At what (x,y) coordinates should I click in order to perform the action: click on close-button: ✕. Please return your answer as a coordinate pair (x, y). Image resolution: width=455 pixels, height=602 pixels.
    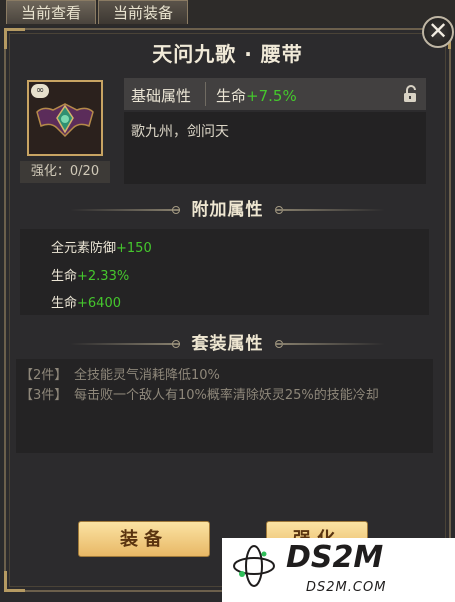
    Looking at the image, I should click on (438, 32).